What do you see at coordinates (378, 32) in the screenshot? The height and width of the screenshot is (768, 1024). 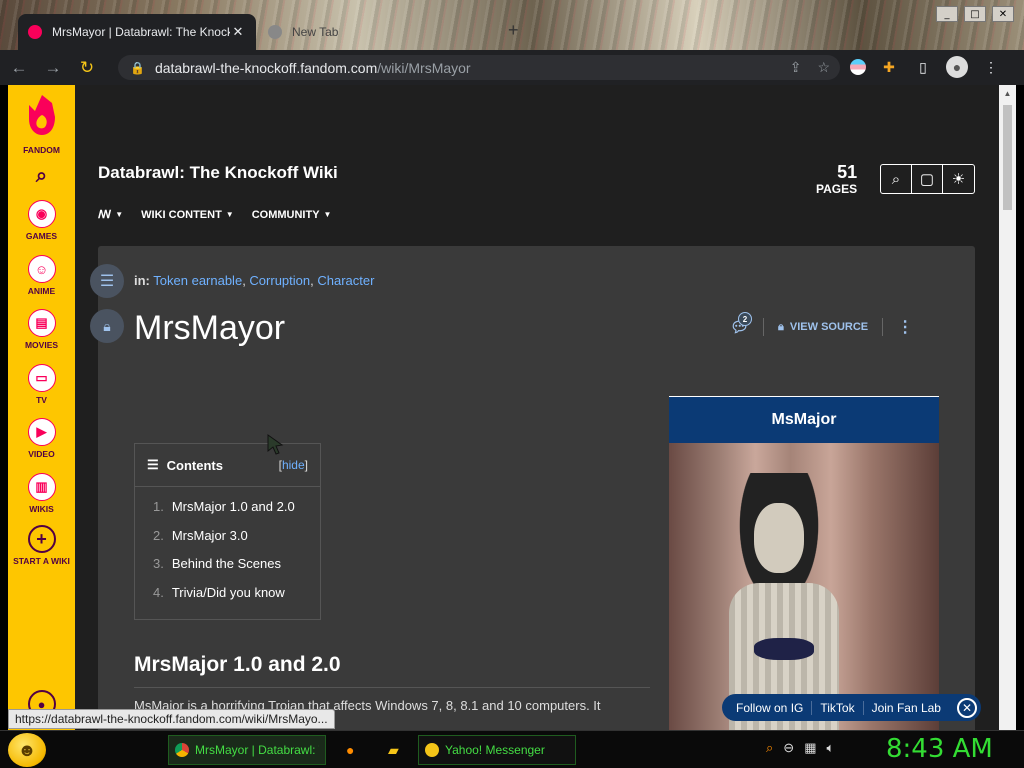 I see `tab-new-tab: New Tab` at bounding box center [378, 32].